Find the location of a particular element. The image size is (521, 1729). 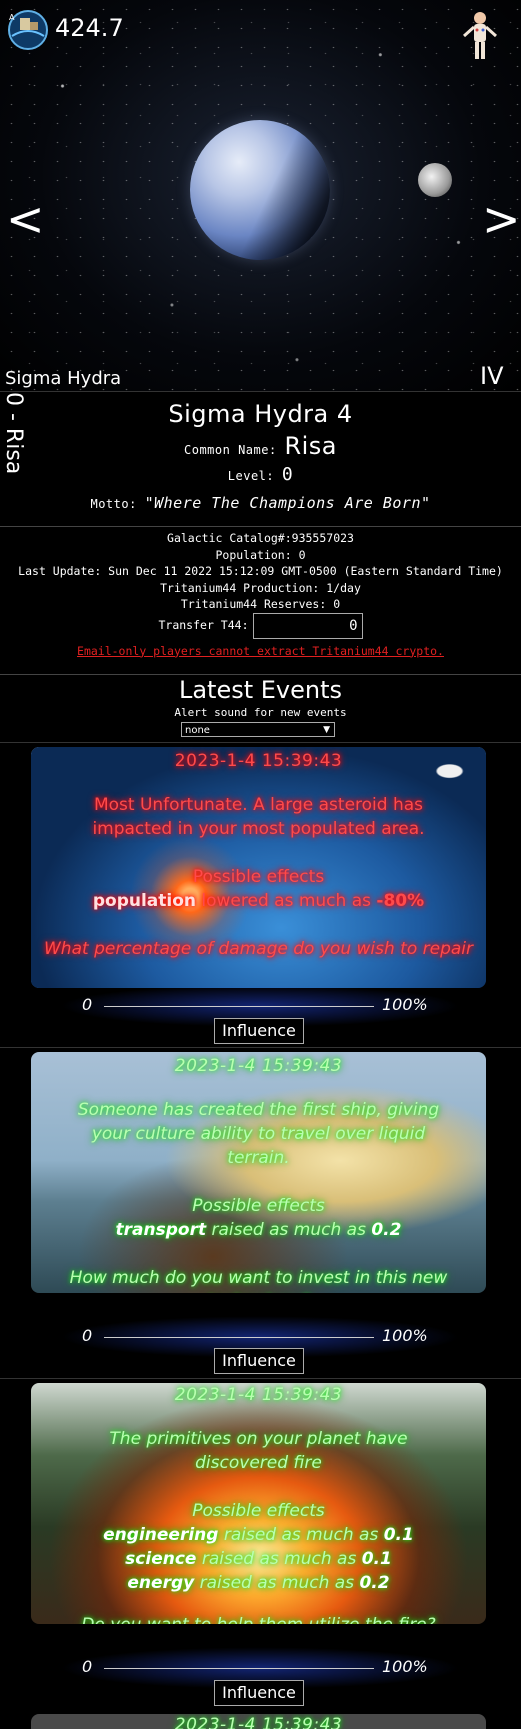

effect-stat: transport is located at coordinates (161, 1230).